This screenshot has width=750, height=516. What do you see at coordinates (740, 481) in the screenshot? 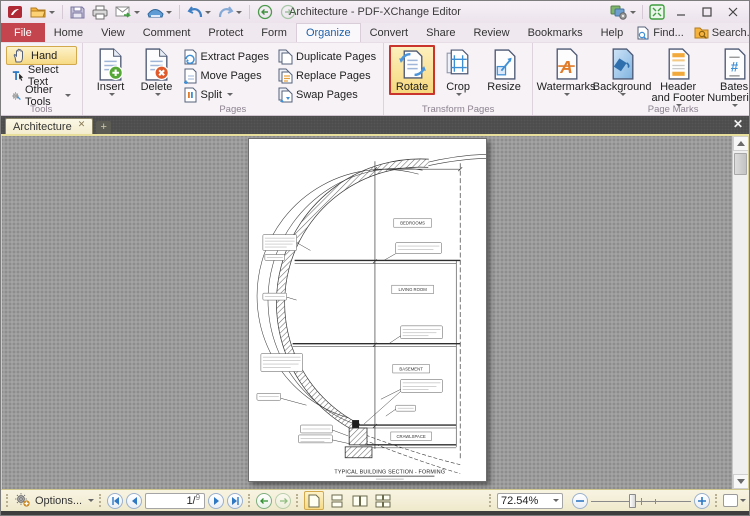
I see `scroll-down-button` at bounding box center [740, 481].